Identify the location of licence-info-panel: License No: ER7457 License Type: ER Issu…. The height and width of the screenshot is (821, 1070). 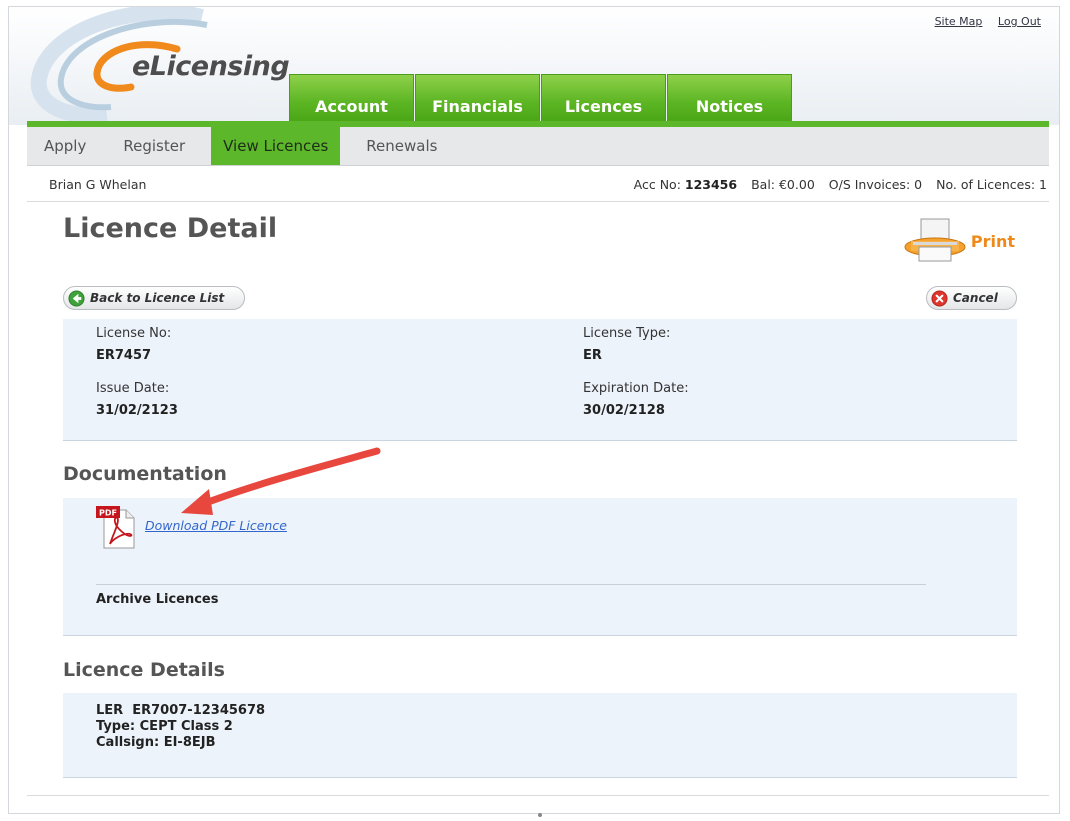
(540, 380).